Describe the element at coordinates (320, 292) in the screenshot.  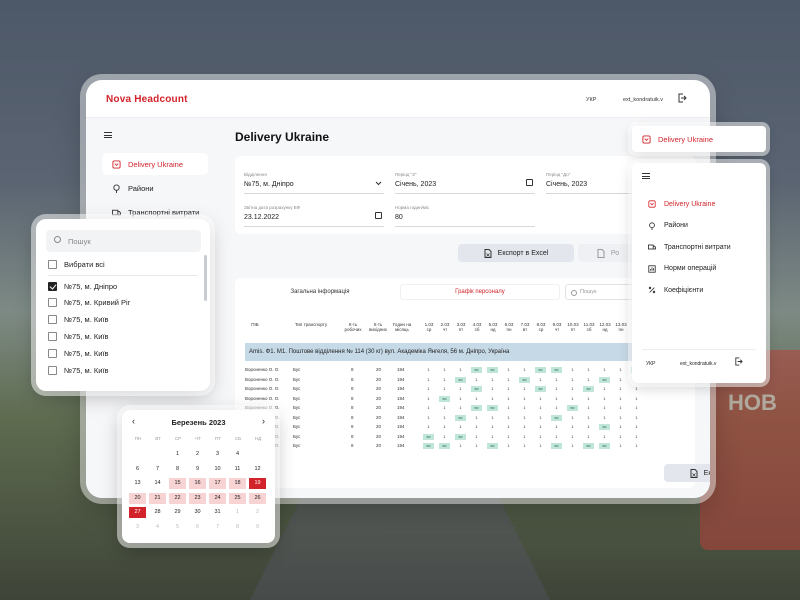
I see `tab-general-info: Загальна інформація` at that location.